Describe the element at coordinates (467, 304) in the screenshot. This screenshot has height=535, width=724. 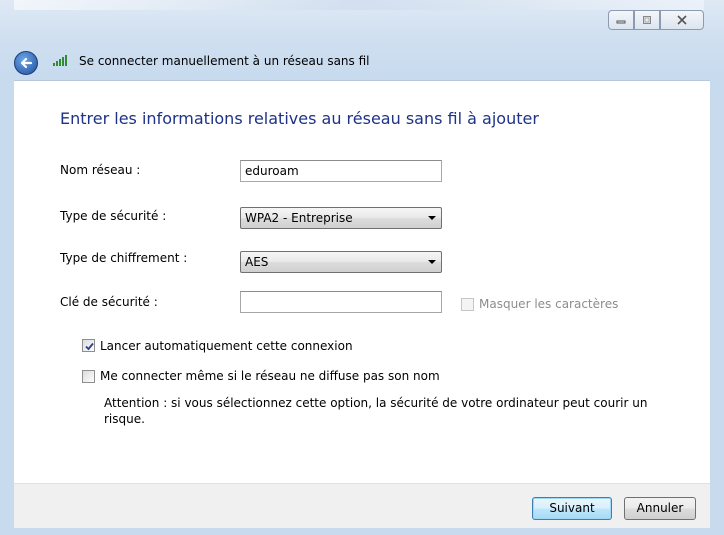
I see `hide-characters-checkbox` at that location.